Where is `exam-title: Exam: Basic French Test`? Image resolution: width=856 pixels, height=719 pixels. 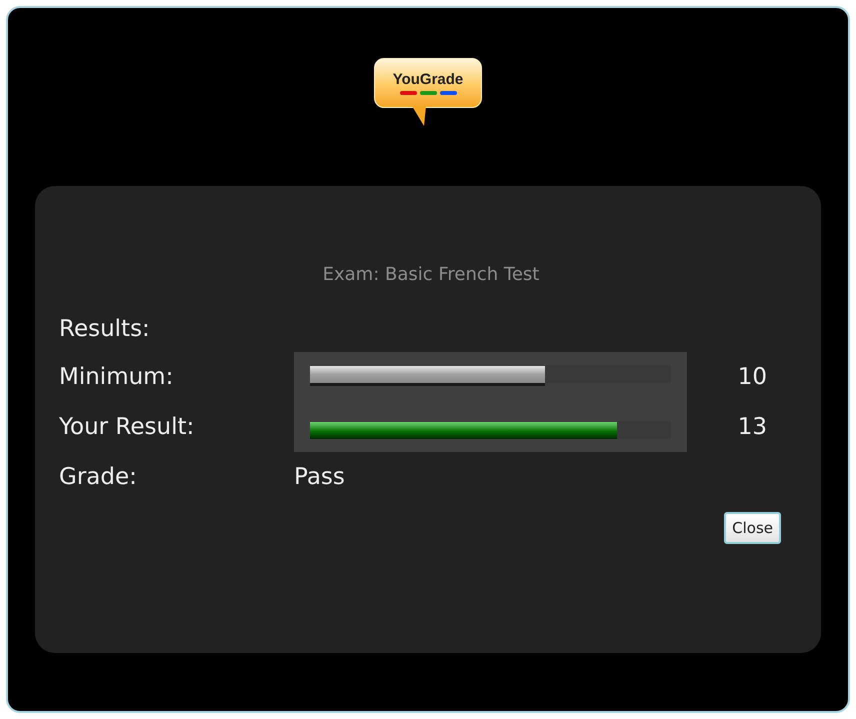
exam-title: Exam: Basic French Test is located at coordinates (431, 275).